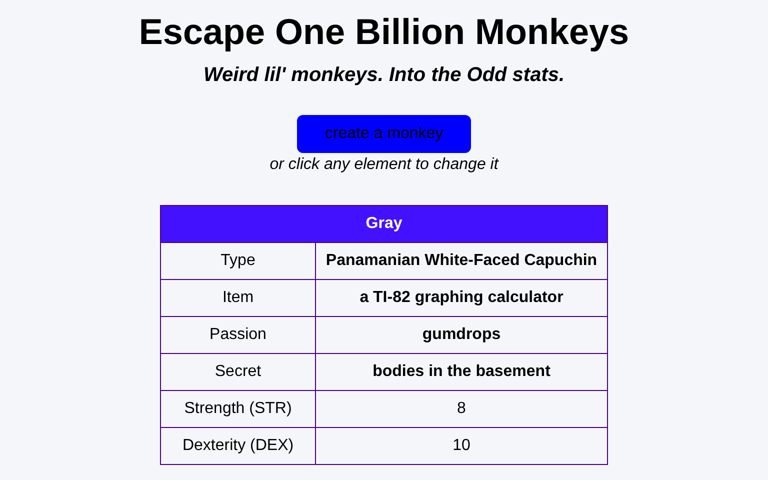 Image resolution: width=768 pixels, height=480 pixels. Describe the element at coordinates (384, 32) in the screenshot. I see `page-title: Escape One Billion Monkeys` at that location.